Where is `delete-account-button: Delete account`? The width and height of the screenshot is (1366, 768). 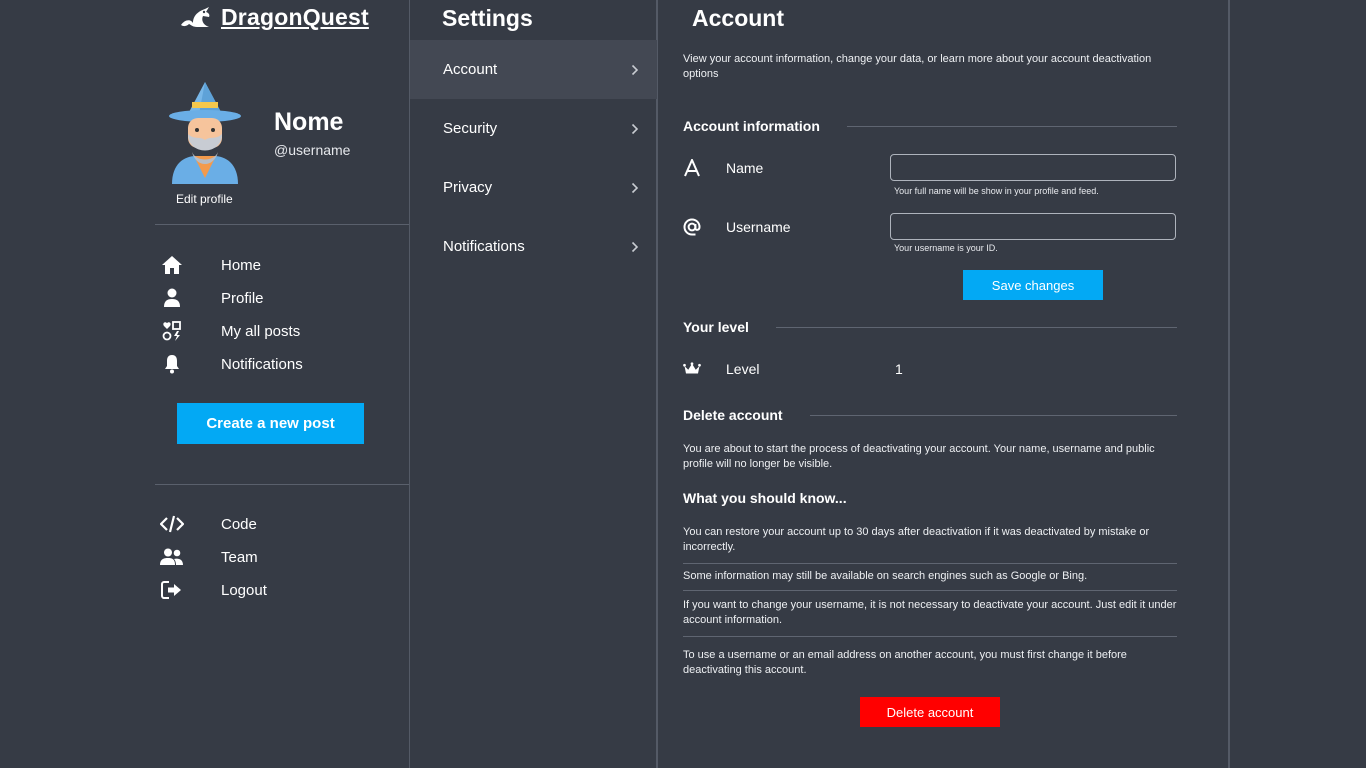 delete-account-button: Delete account is located at coordinates (930, 712).